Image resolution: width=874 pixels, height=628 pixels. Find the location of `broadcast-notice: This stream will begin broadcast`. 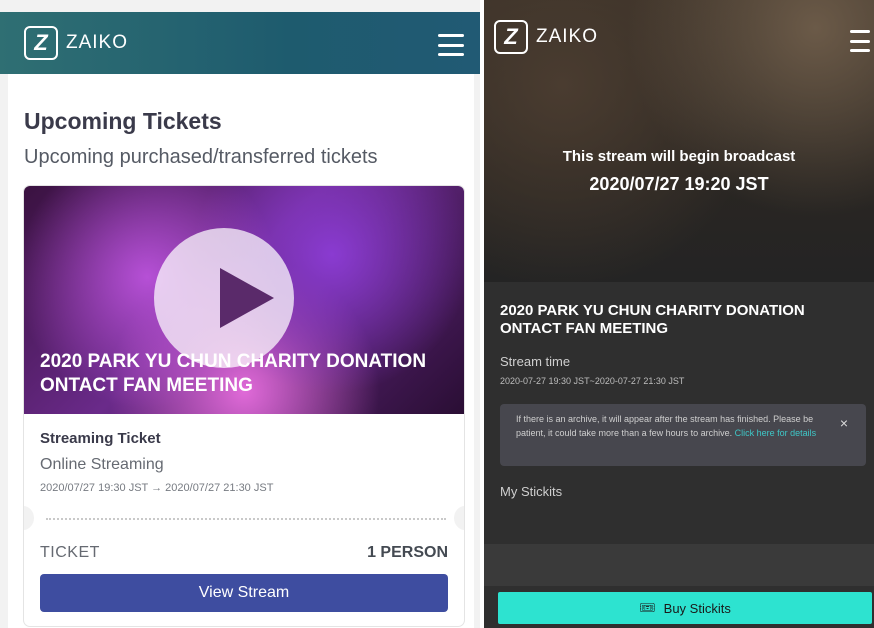

broadcast-notice: This stream will begin broadcast is located at coordinates (679, 156).